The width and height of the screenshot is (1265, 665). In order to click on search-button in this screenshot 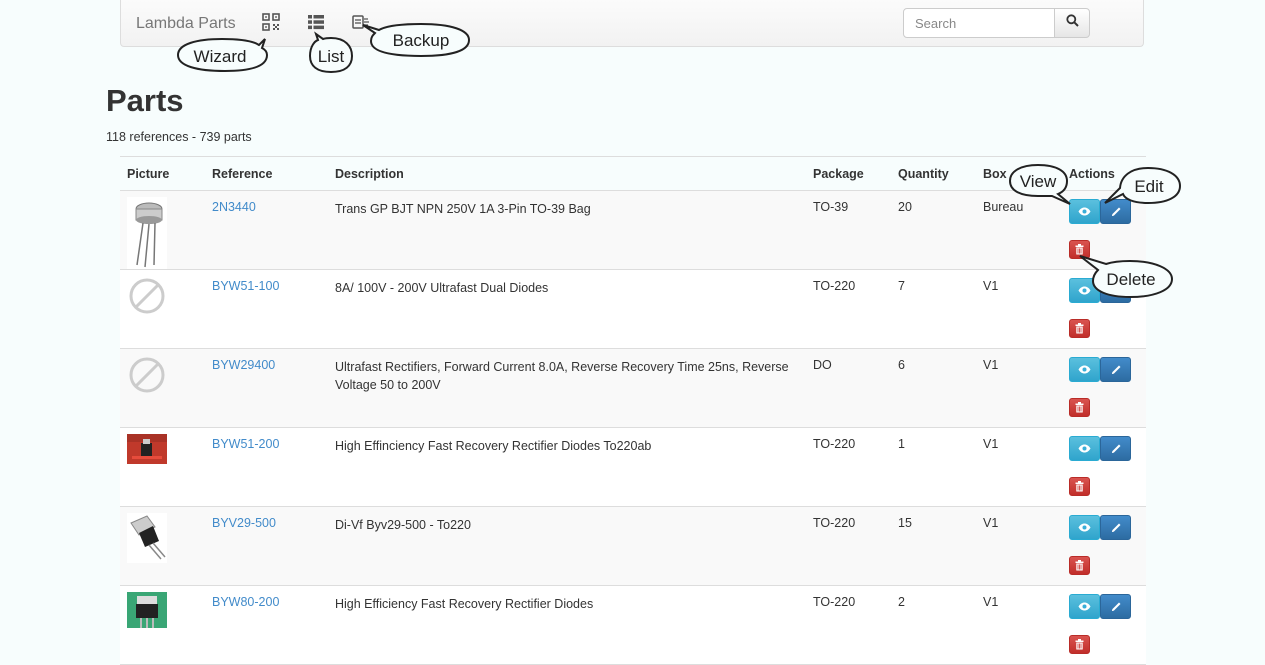, I will do `click(1072, 23)`.